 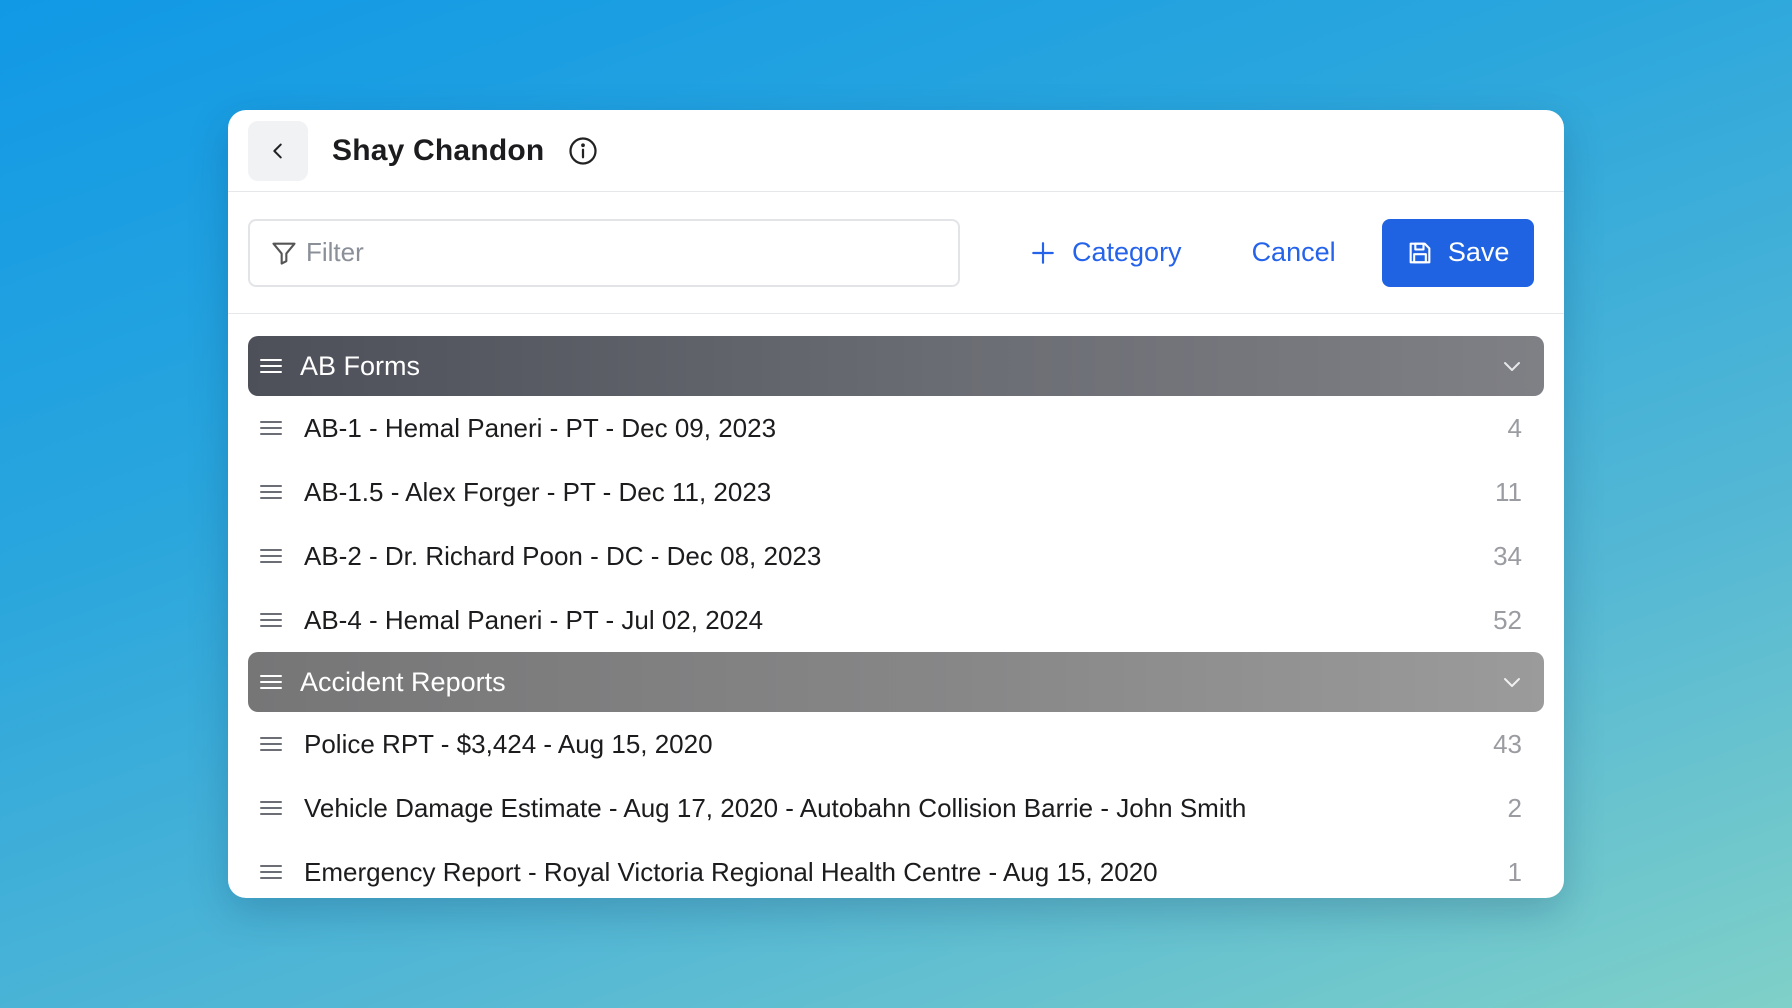 I want to click on plus-icon, so click(x=1043, y=252).